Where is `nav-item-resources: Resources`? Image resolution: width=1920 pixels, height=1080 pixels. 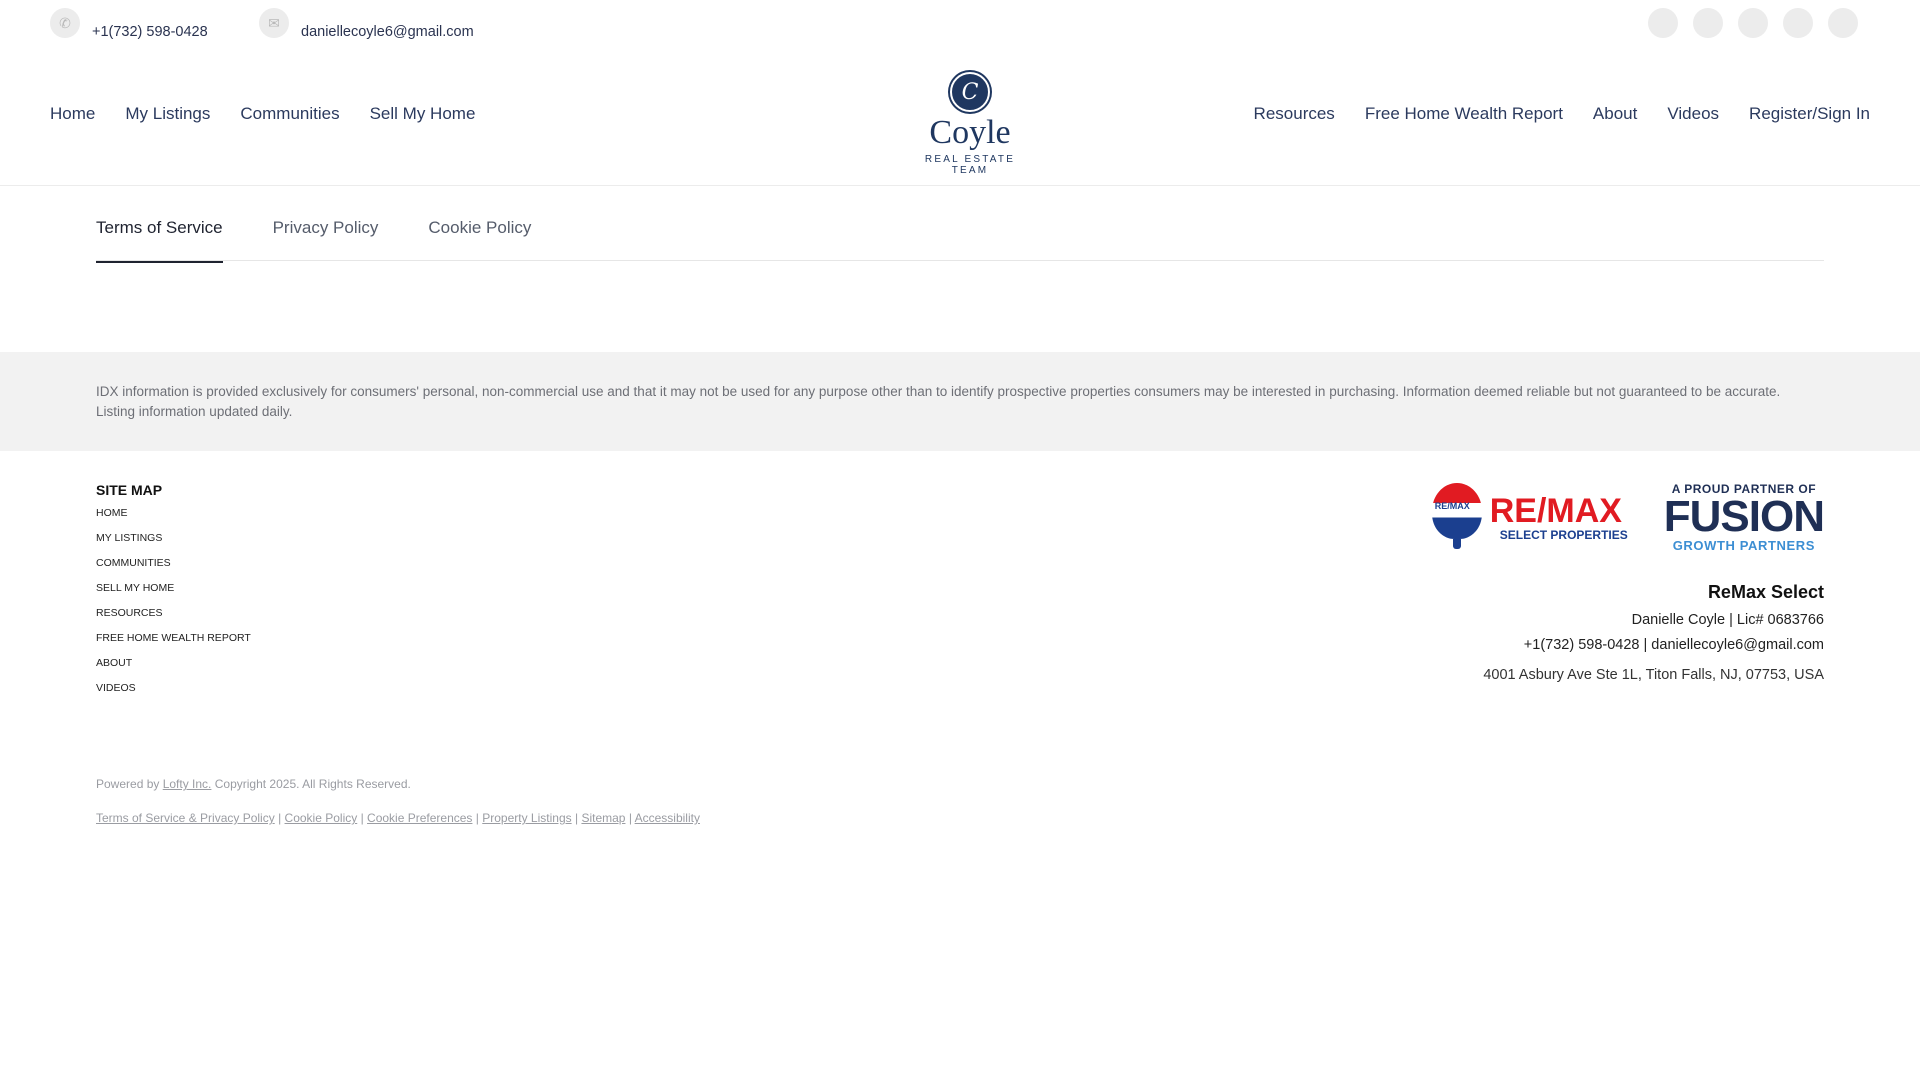 nav-item-resources: Resources is located at coordinates (1294, 114).